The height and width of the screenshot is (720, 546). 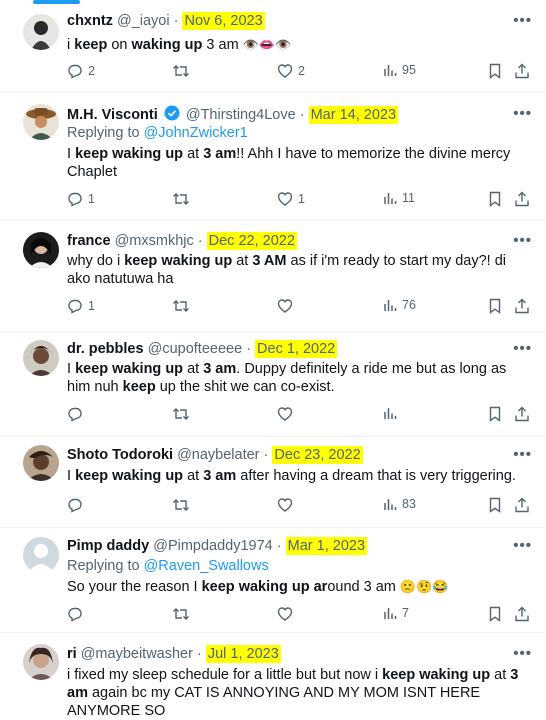 What do you see at coordinates (399, 70) in the screenshot?
I see `views-button: 95` at bounding box center [399, 70].